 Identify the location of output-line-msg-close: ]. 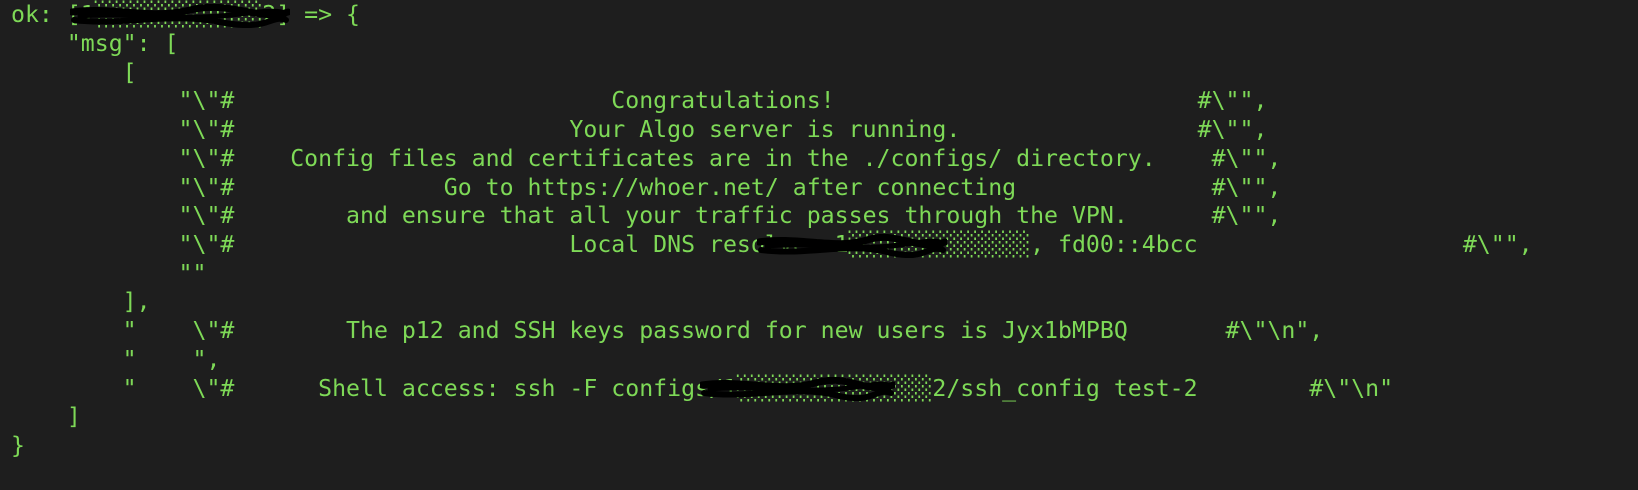
(46, 416).